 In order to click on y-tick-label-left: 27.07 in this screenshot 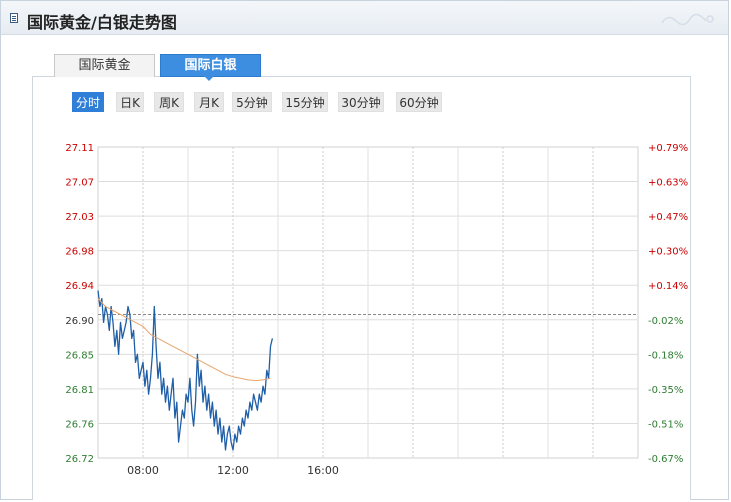, I will do `click(79, 183)`.